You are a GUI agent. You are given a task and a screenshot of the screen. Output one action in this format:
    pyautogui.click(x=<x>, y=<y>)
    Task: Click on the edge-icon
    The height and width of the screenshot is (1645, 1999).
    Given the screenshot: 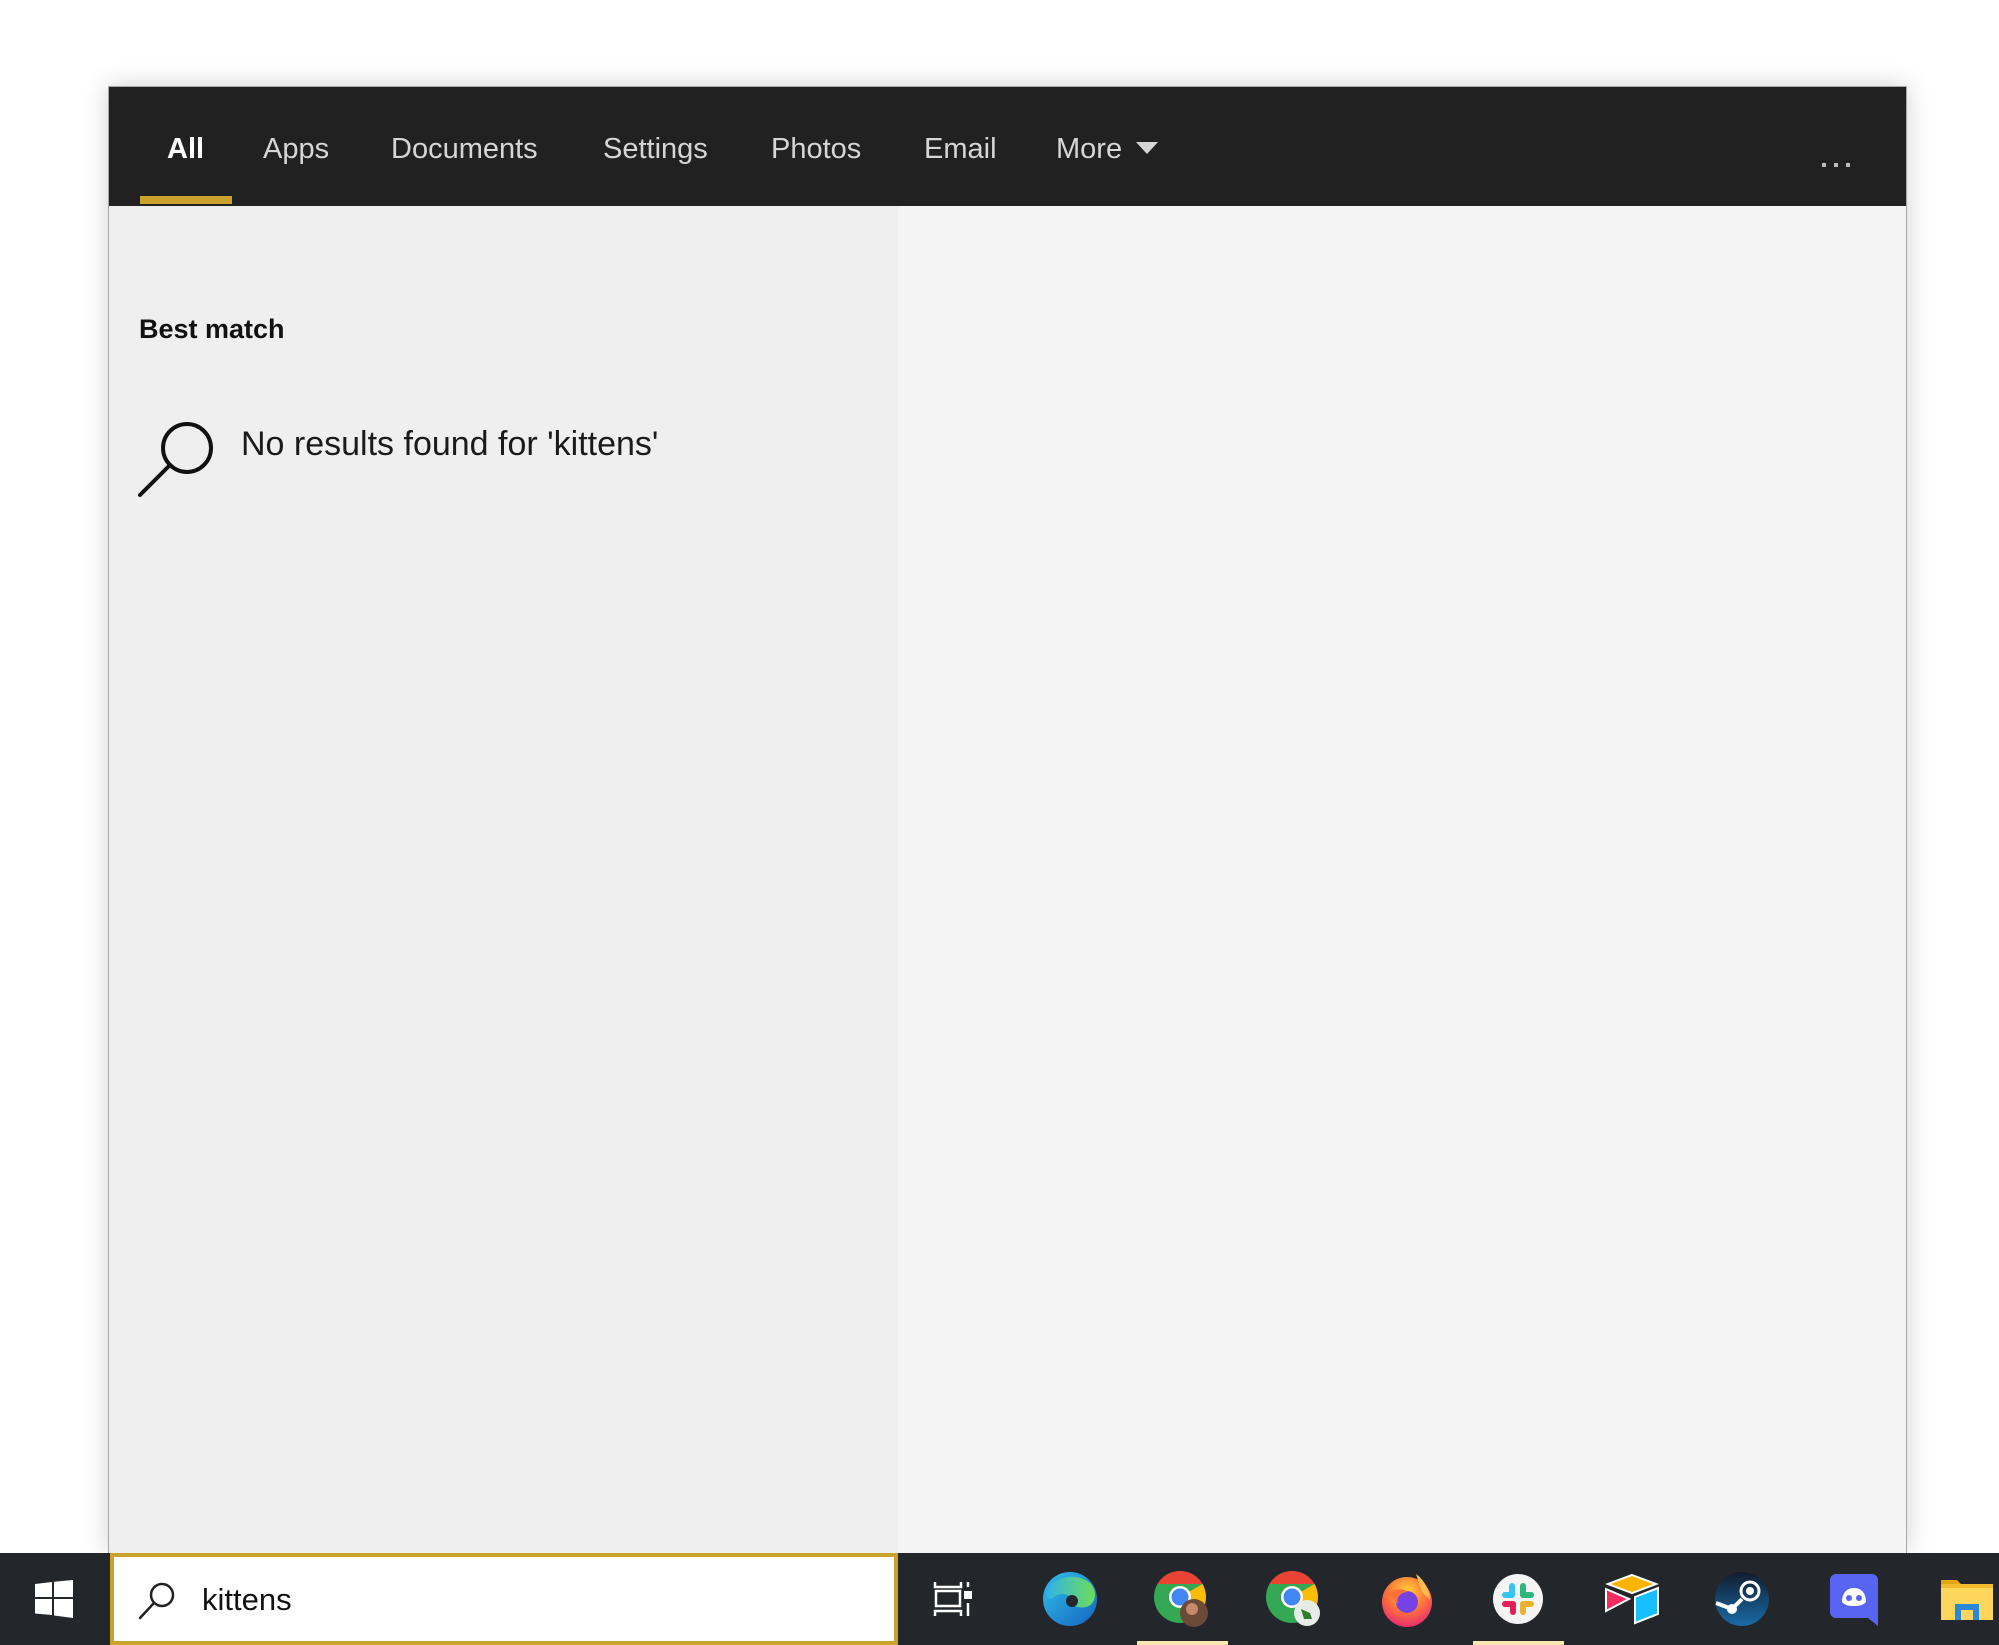 What is the action you would take?
    pyautogui.click(x=1070, y=1599)
    